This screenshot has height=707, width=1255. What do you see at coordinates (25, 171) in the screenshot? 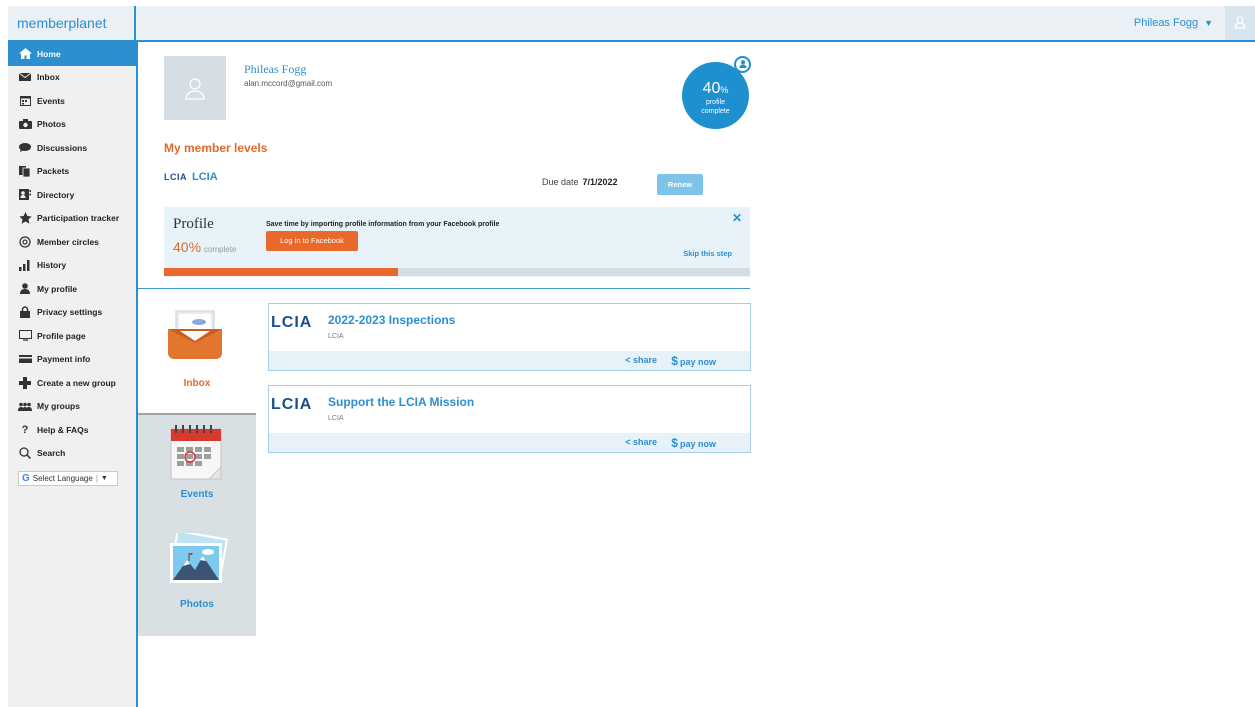
I see `packets-icon` at bounding box center [25, 171].